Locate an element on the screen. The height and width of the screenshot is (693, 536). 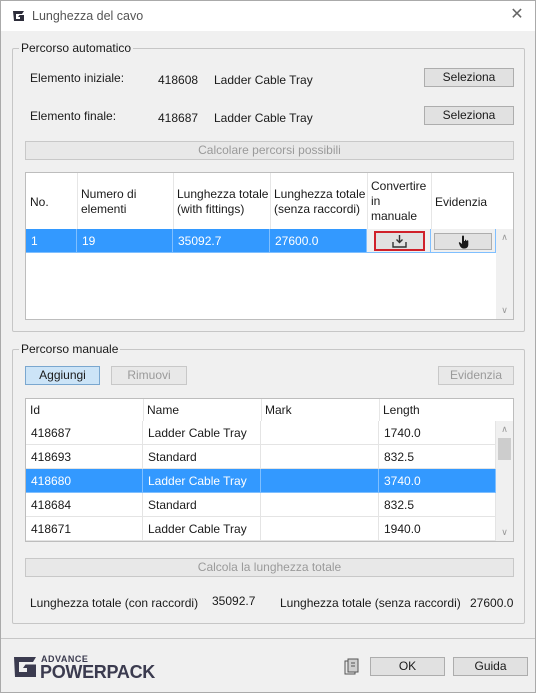
add-button: Aggiungi is located at coordinates (62, 375).